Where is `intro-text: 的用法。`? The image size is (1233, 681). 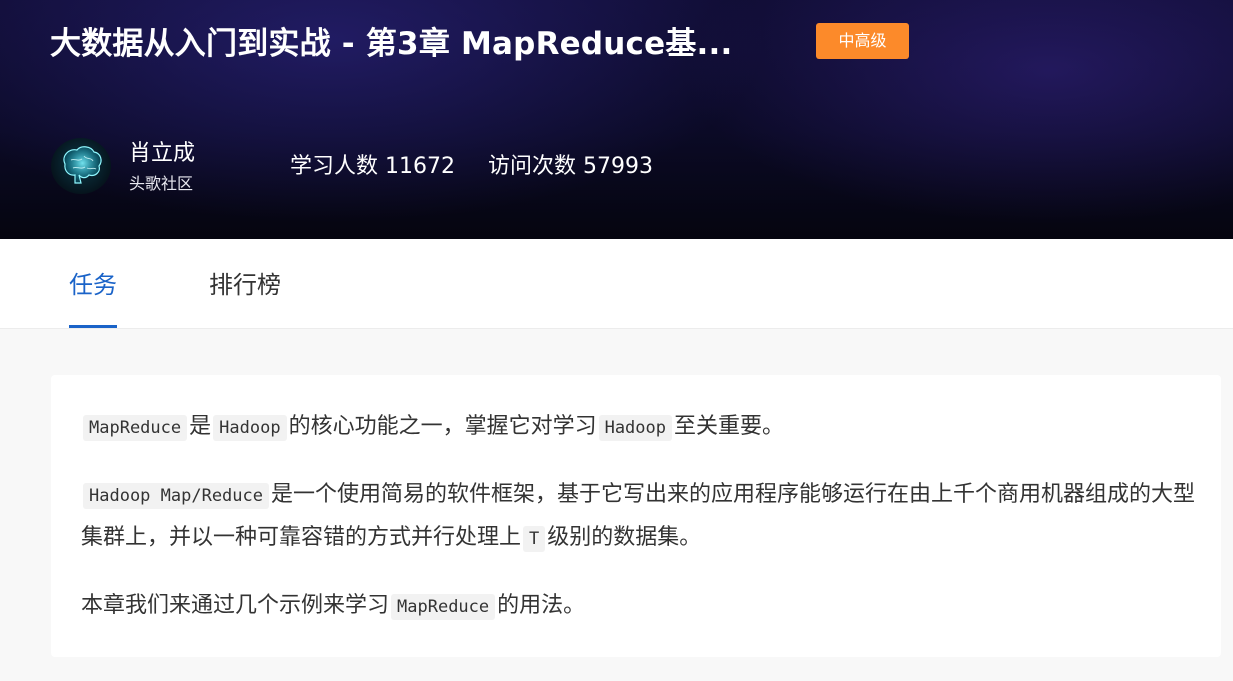
intro-text: 的用法。 is located at coordinates (541, 605).